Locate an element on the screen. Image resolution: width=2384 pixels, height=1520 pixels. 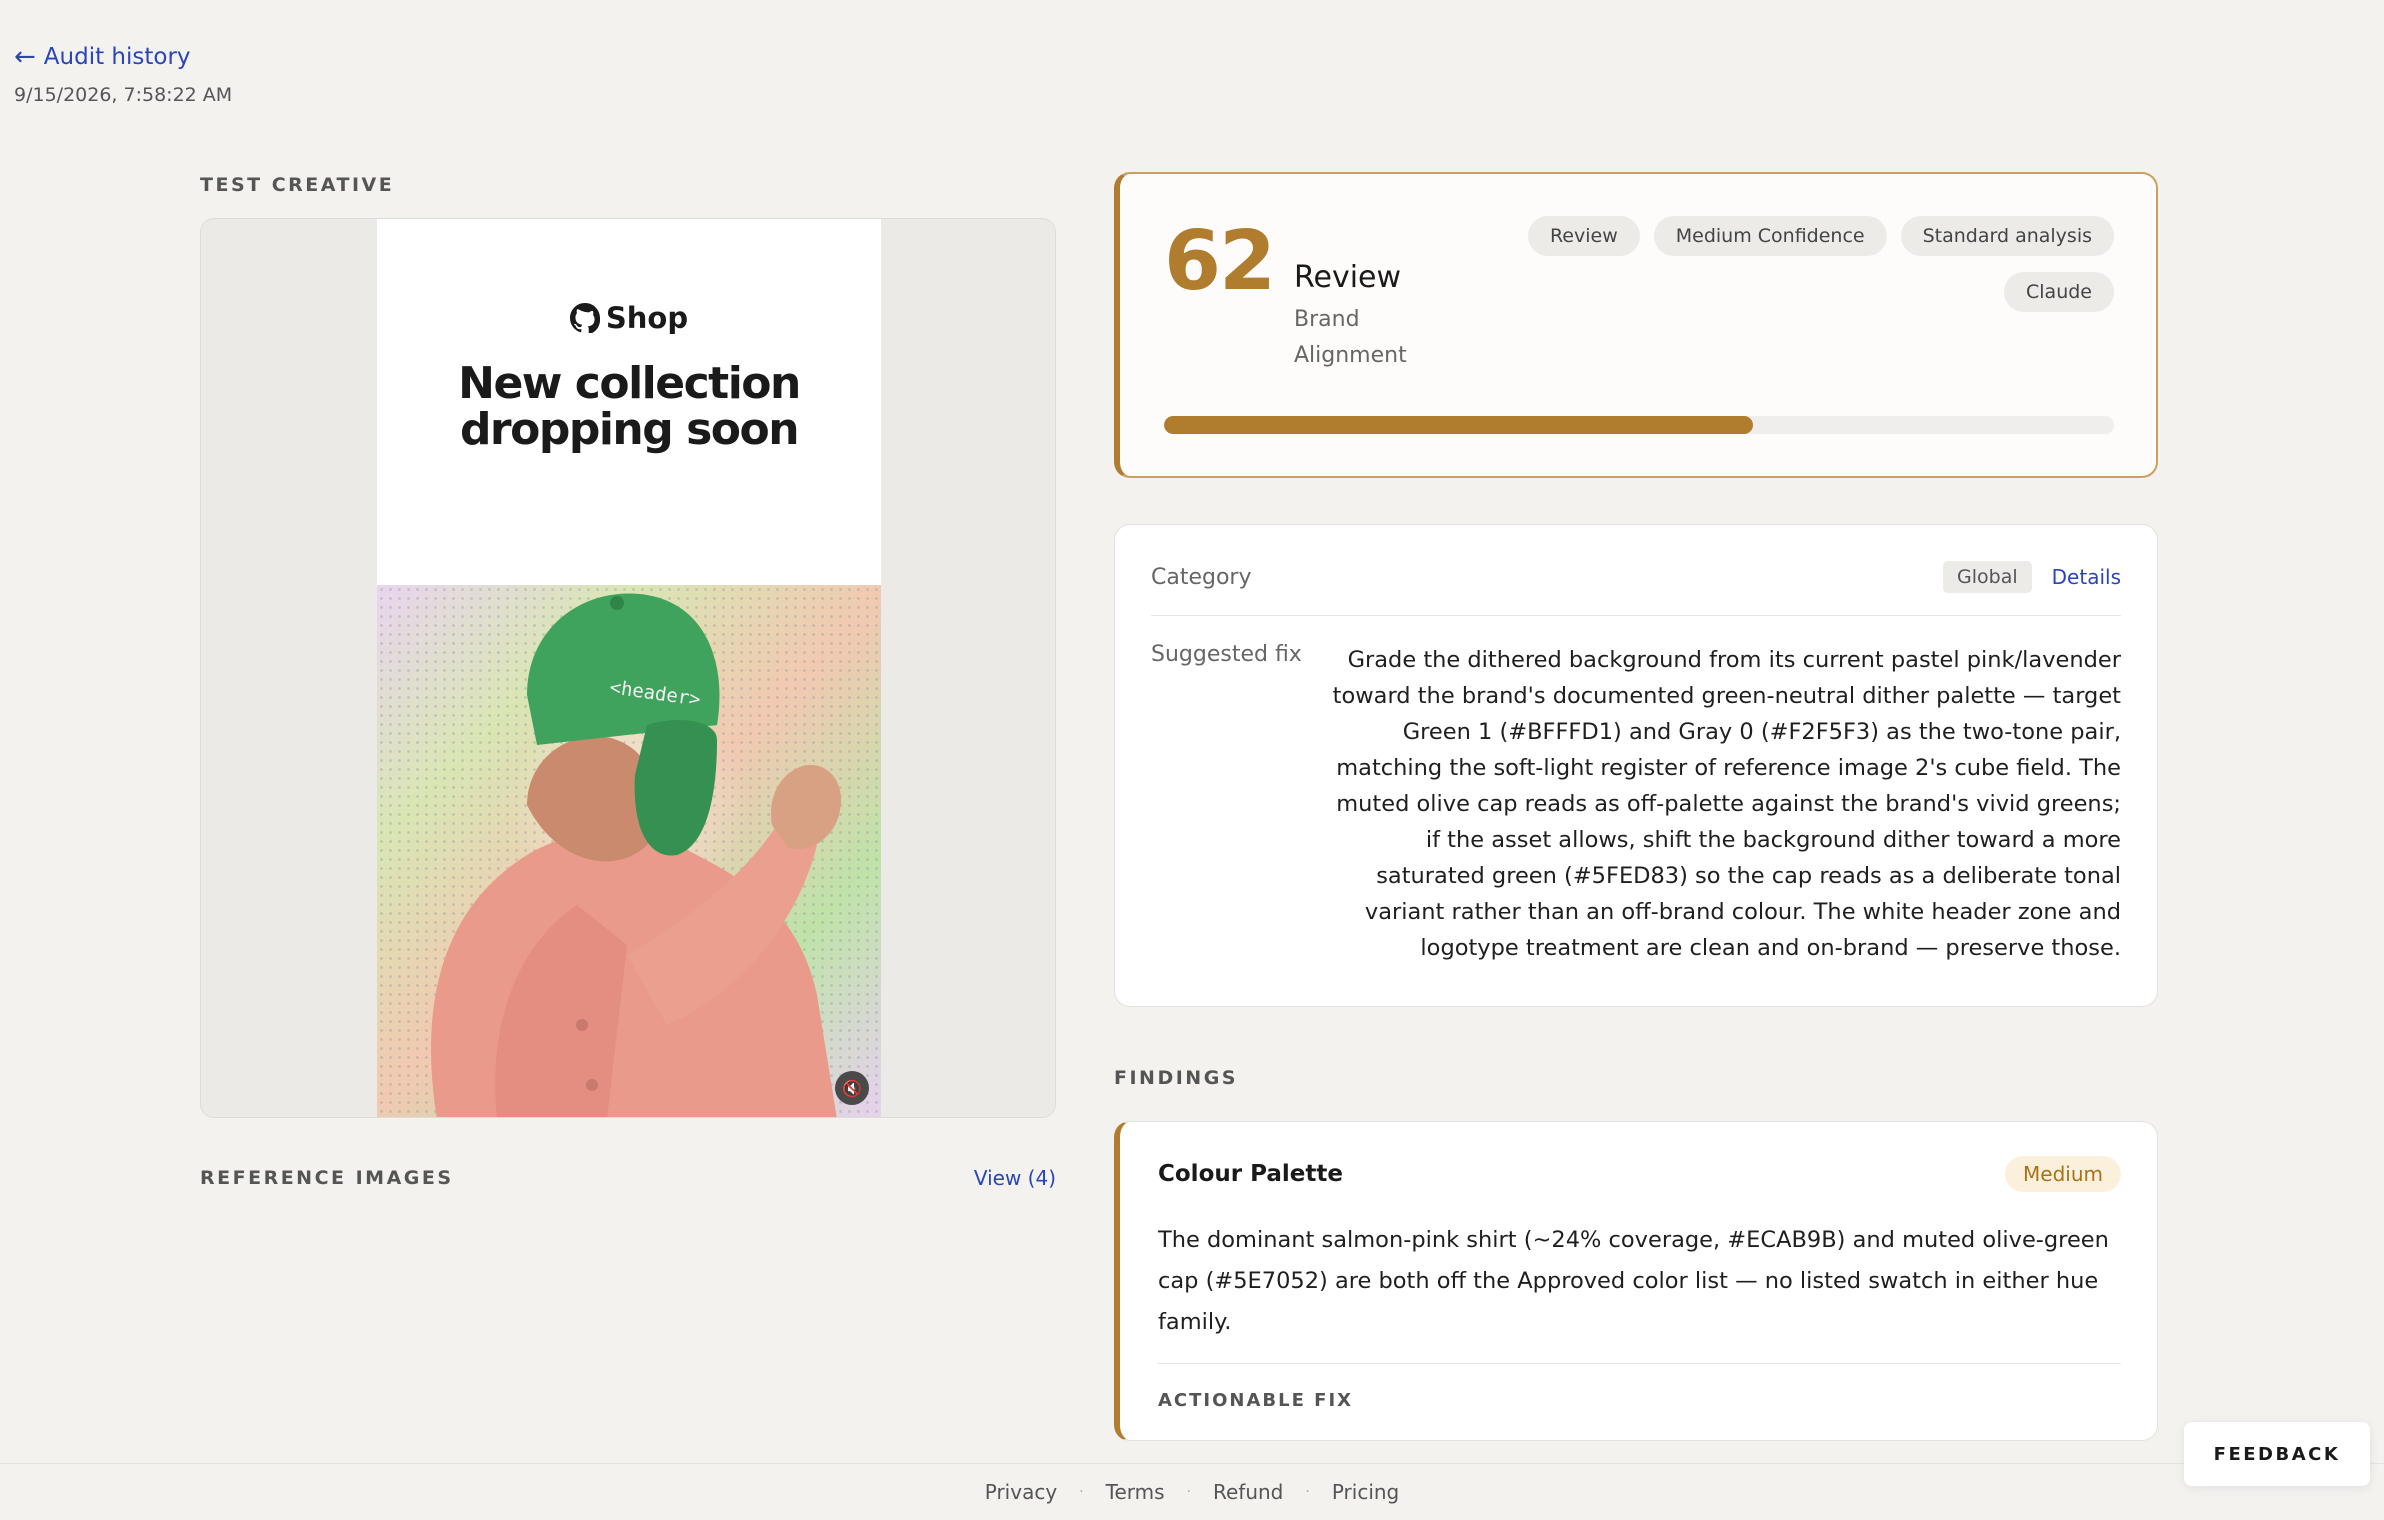
arrow-left-icon: ← is located at coordinates (25, 57).